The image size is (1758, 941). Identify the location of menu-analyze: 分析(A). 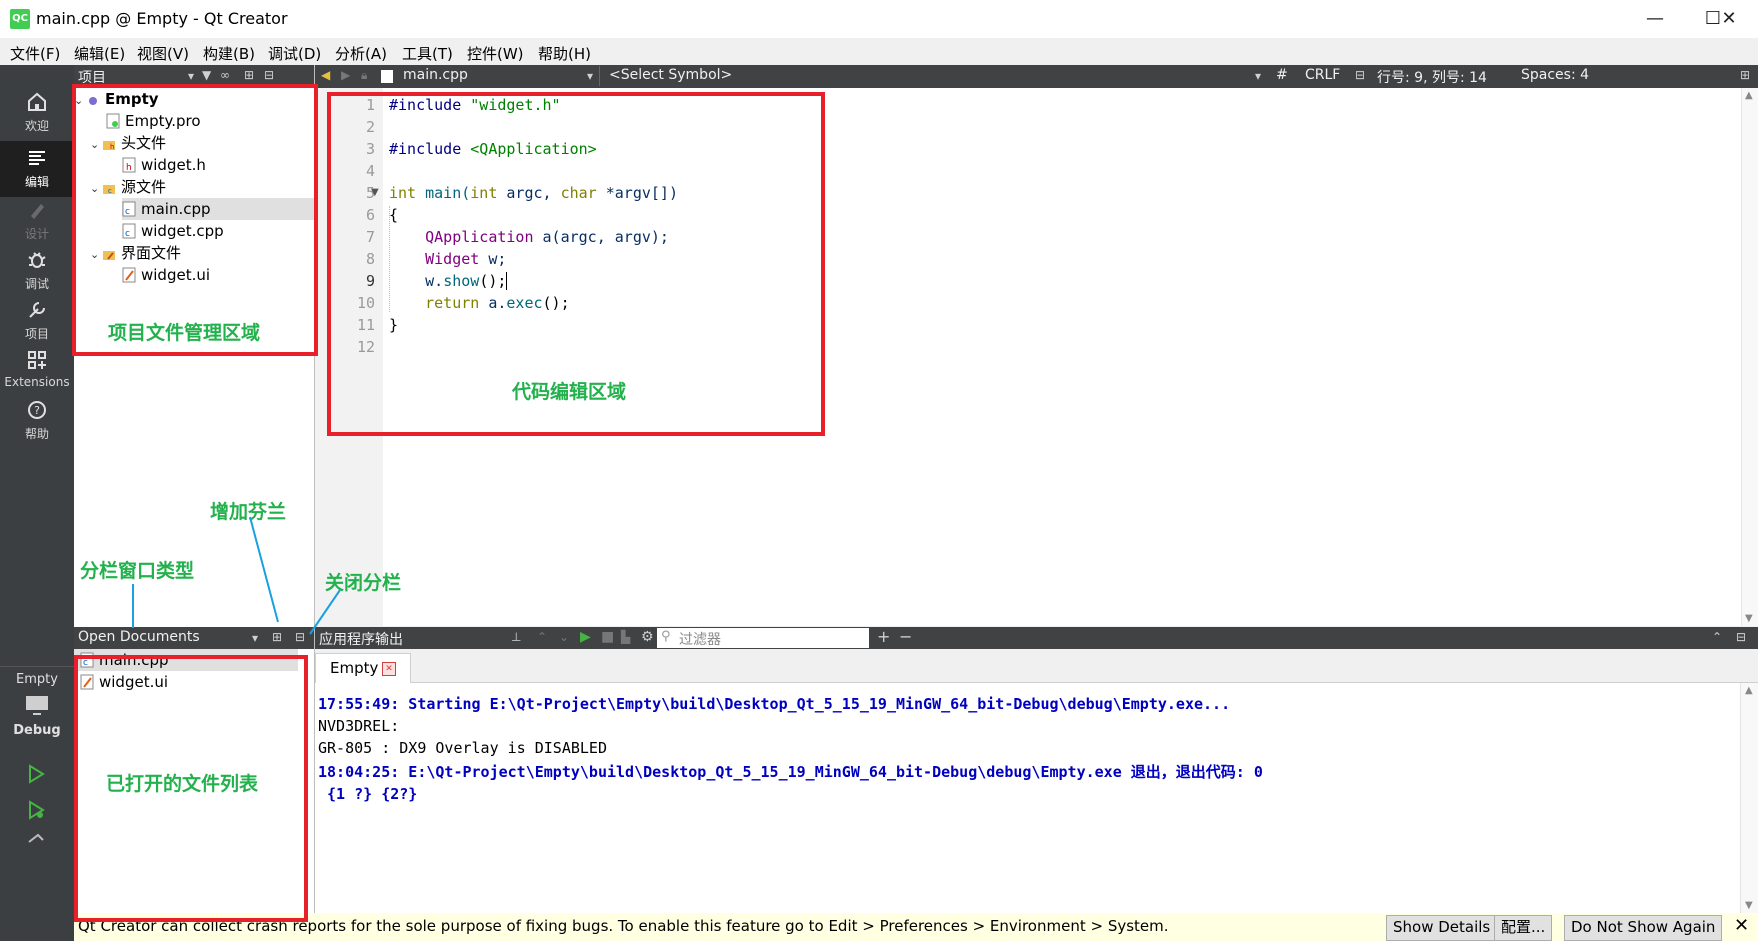
(361, 53).